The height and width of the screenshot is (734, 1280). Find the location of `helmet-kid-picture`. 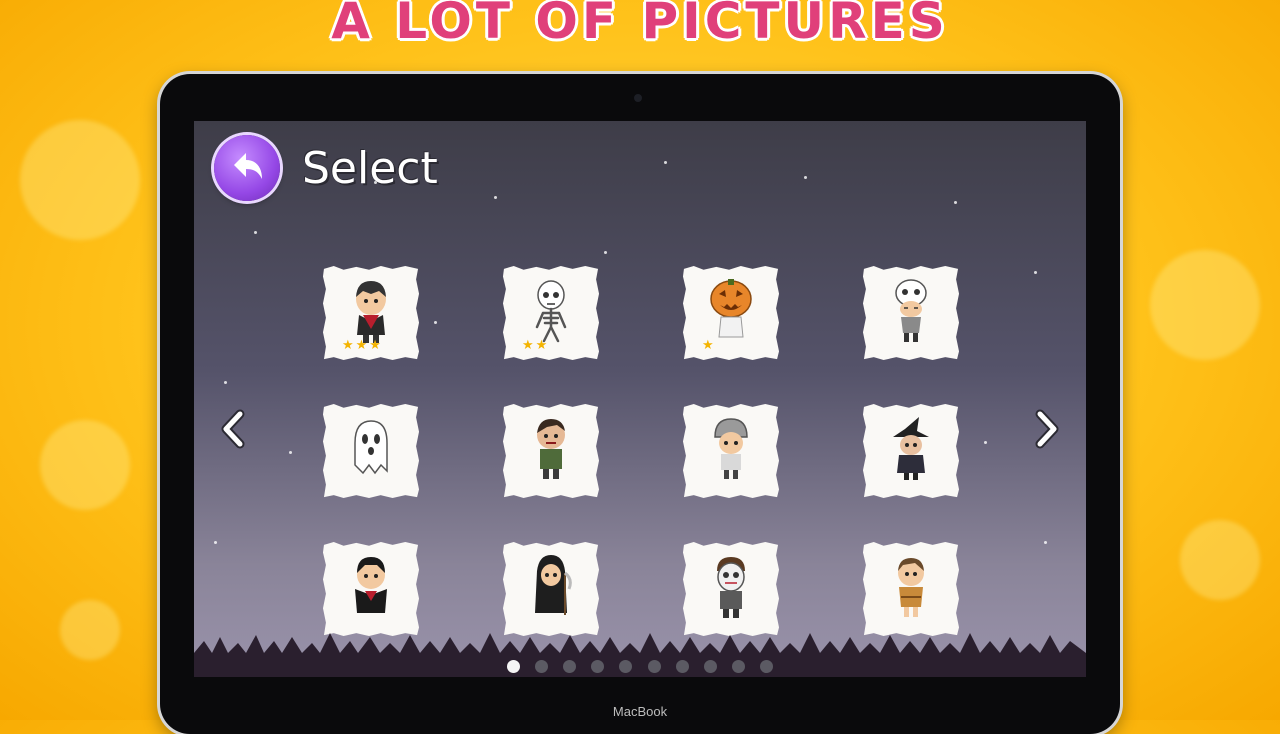

helmet-kid-picture is located at coordinates (731, 448).